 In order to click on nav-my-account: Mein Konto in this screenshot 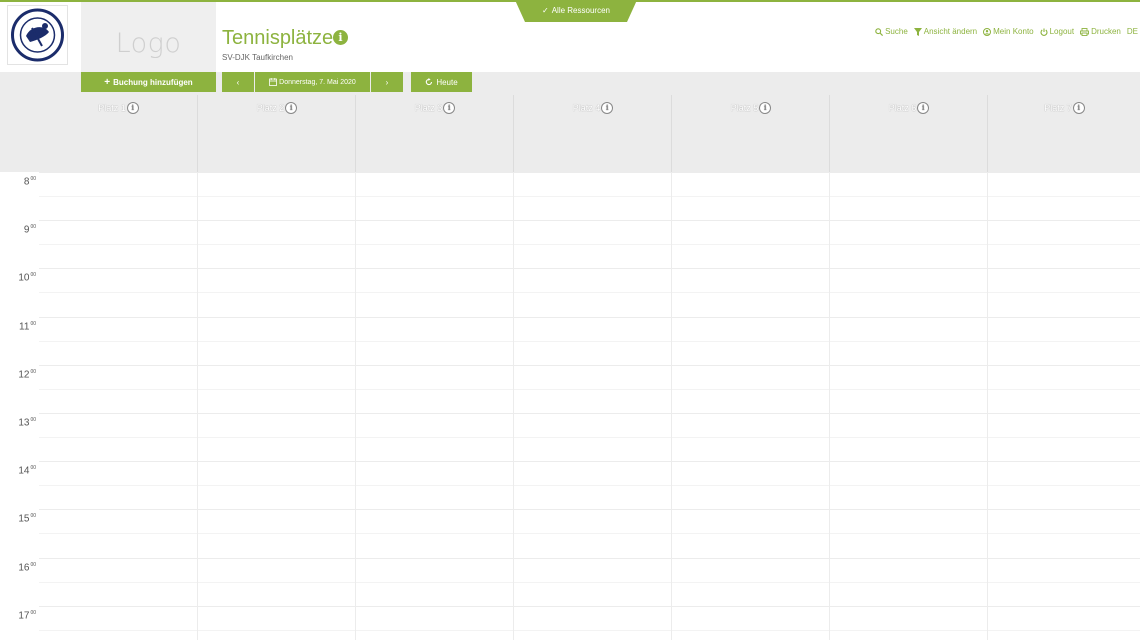, I will do `click(1008, 31)`.